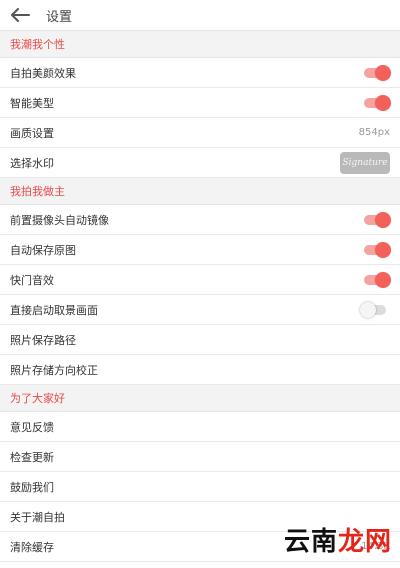 The height and width of the screenshot is (568, 400). I want to click on site-logo: 云南龙网, so click(338, 539).